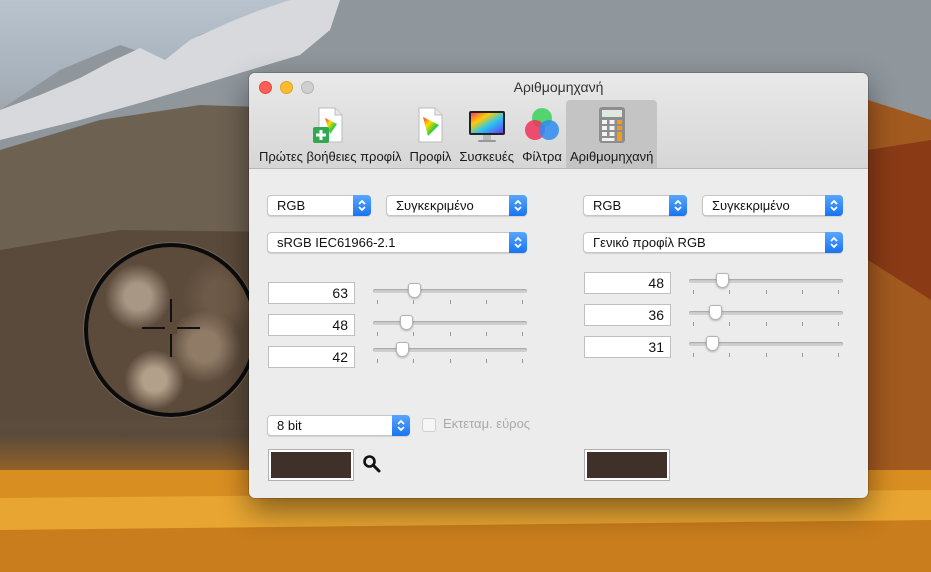  I want to click on profile-first-aid-icon, so click(328, 125).